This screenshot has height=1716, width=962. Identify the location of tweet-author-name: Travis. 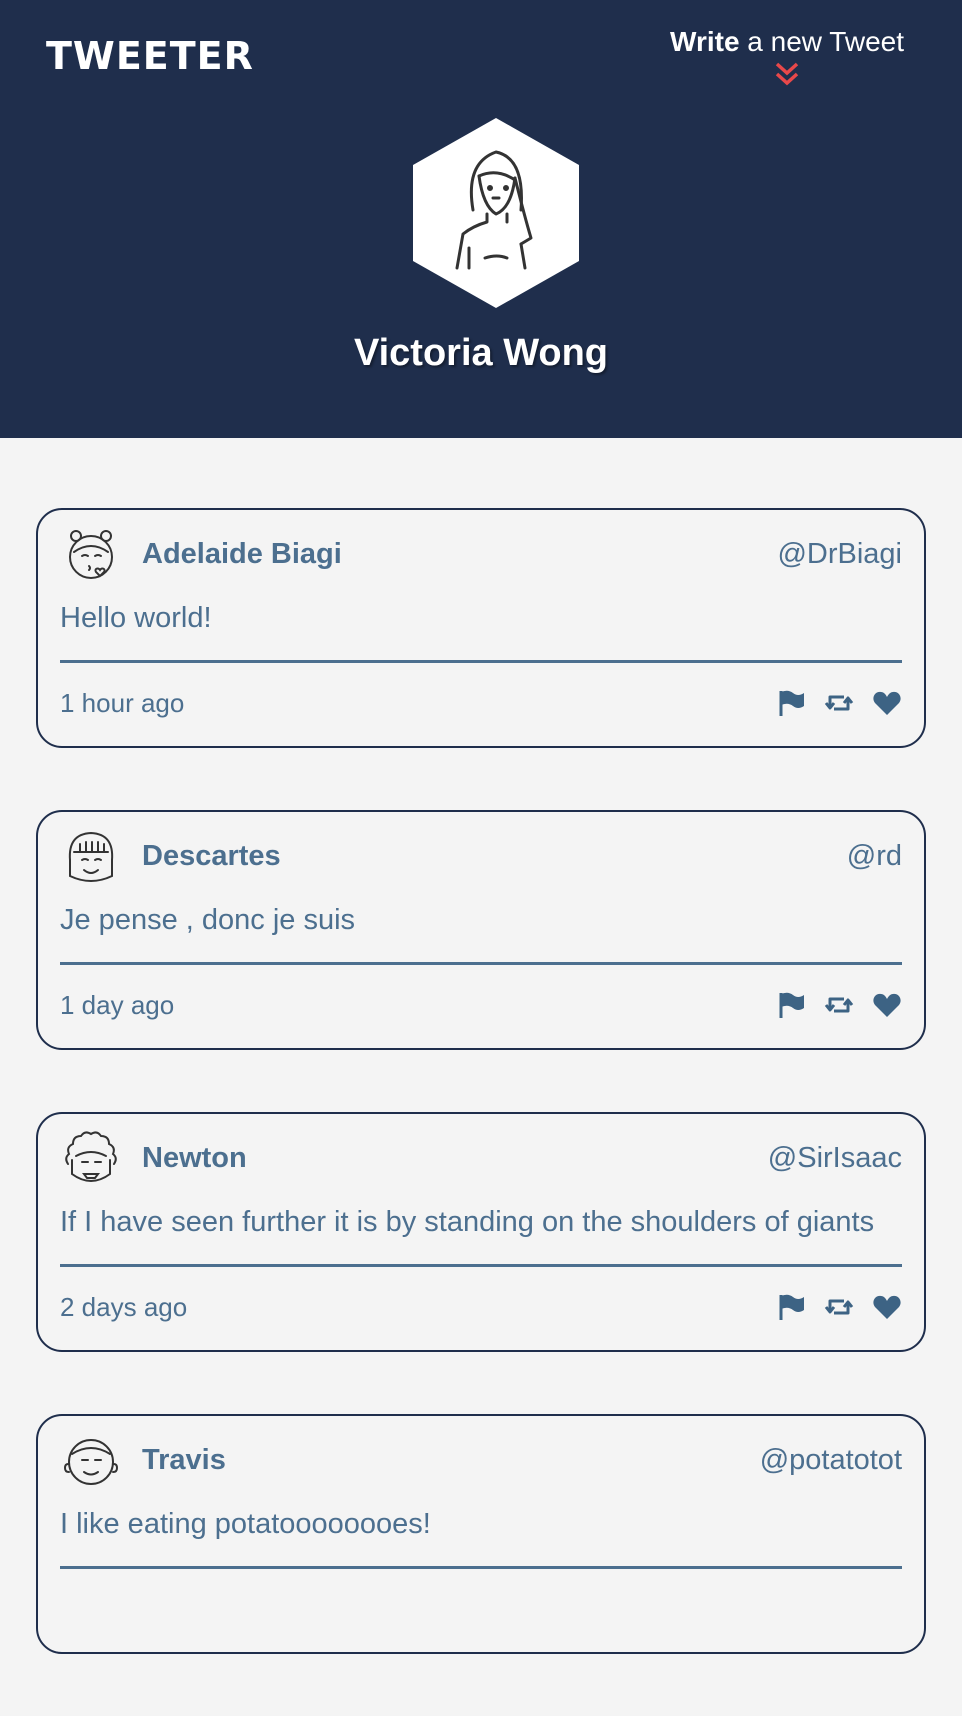
(184, 1460).